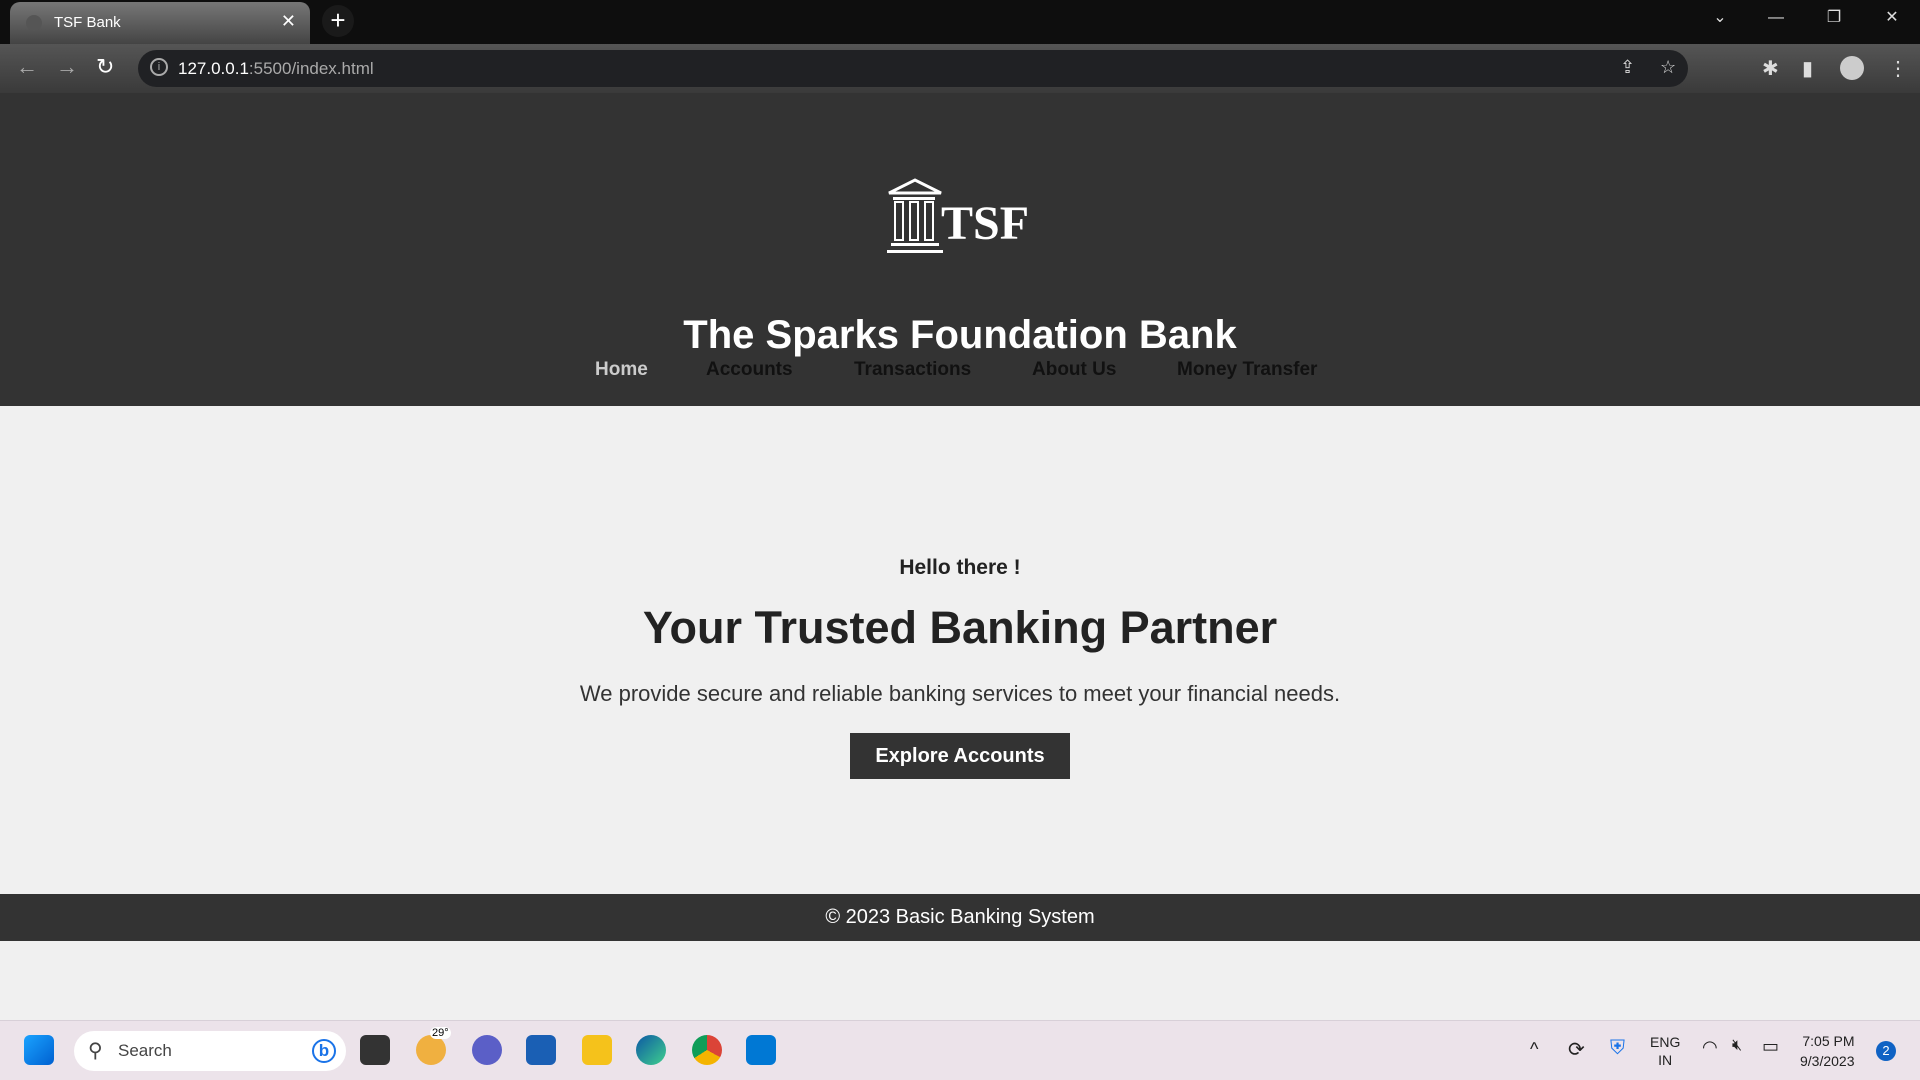  Describe the element at coordinates (1892, 18) in the screenshot. I see `close-window-button: ✕` at that location.